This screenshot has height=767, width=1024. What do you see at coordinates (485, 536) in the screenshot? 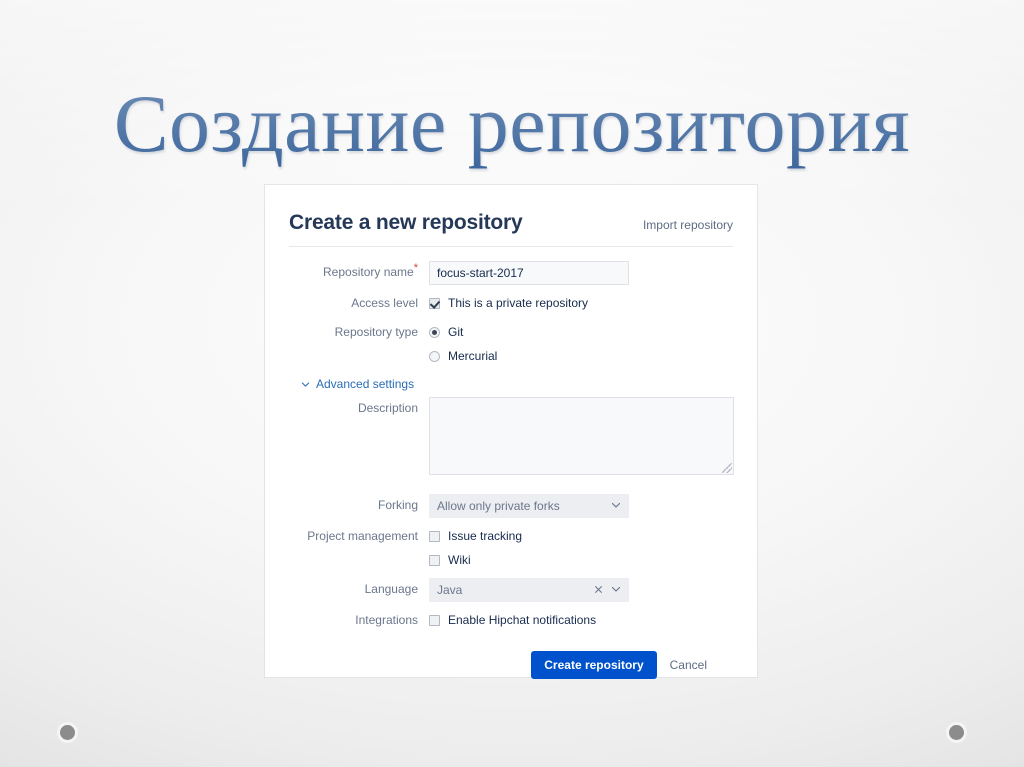
I see `issue-tracking-label: Issue tracking` at bounding box center [485, 536].